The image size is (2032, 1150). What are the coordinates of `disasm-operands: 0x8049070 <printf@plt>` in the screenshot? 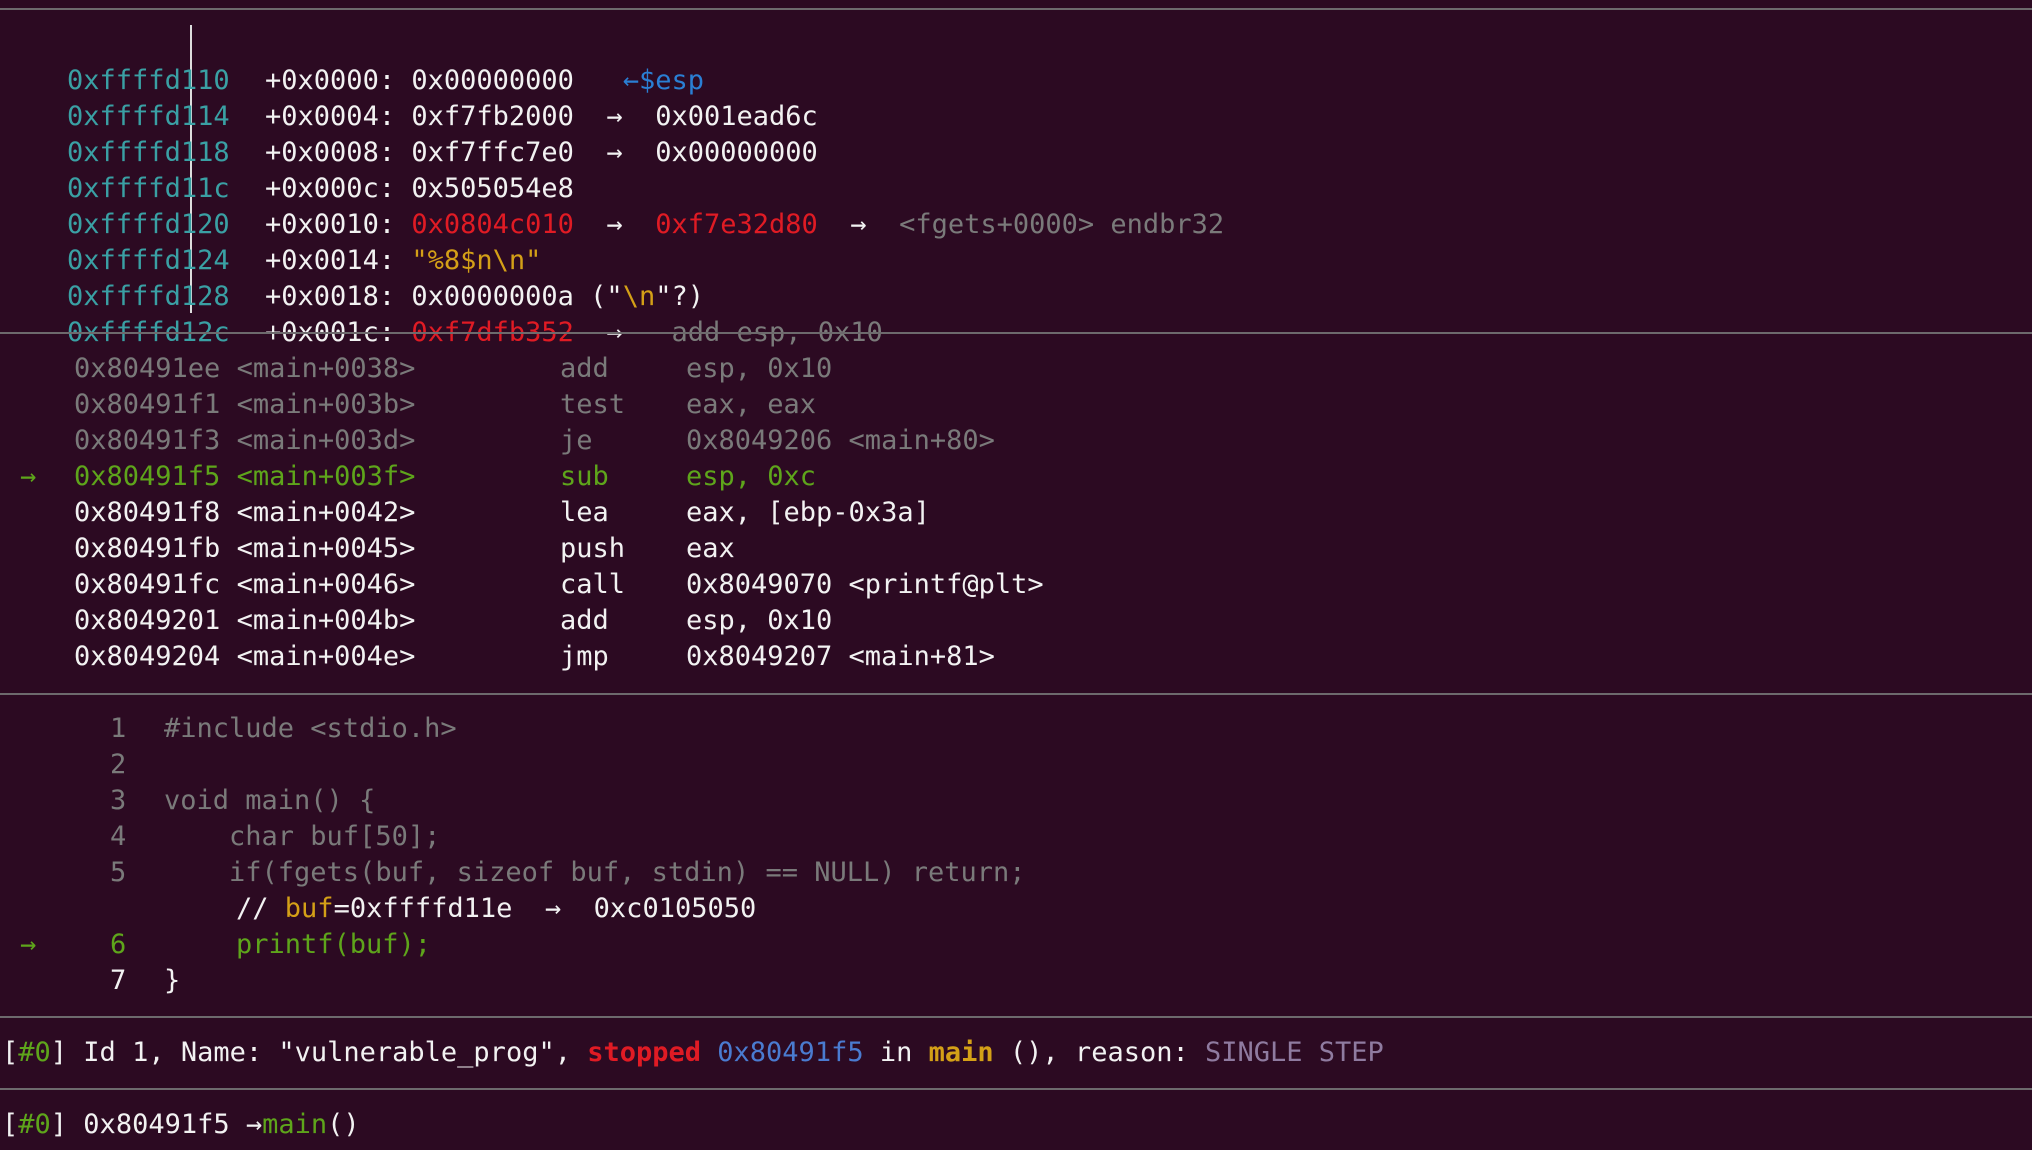 It's located at (865, 584).